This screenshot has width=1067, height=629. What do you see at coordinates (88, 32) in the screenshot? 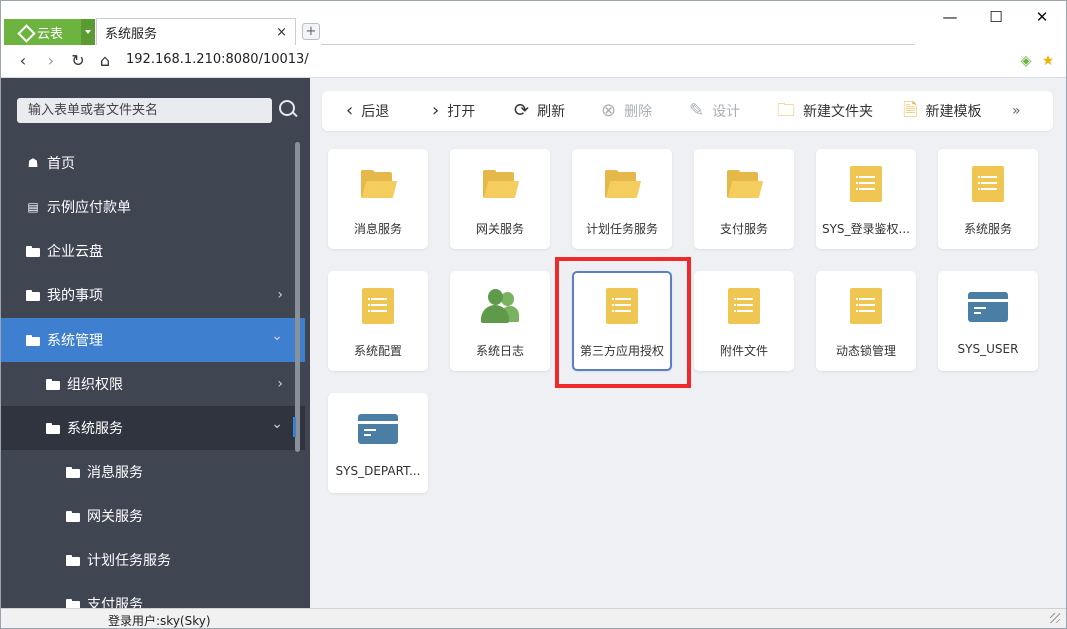
I see `app-dropdown-button` at bounding box center [88, 32].